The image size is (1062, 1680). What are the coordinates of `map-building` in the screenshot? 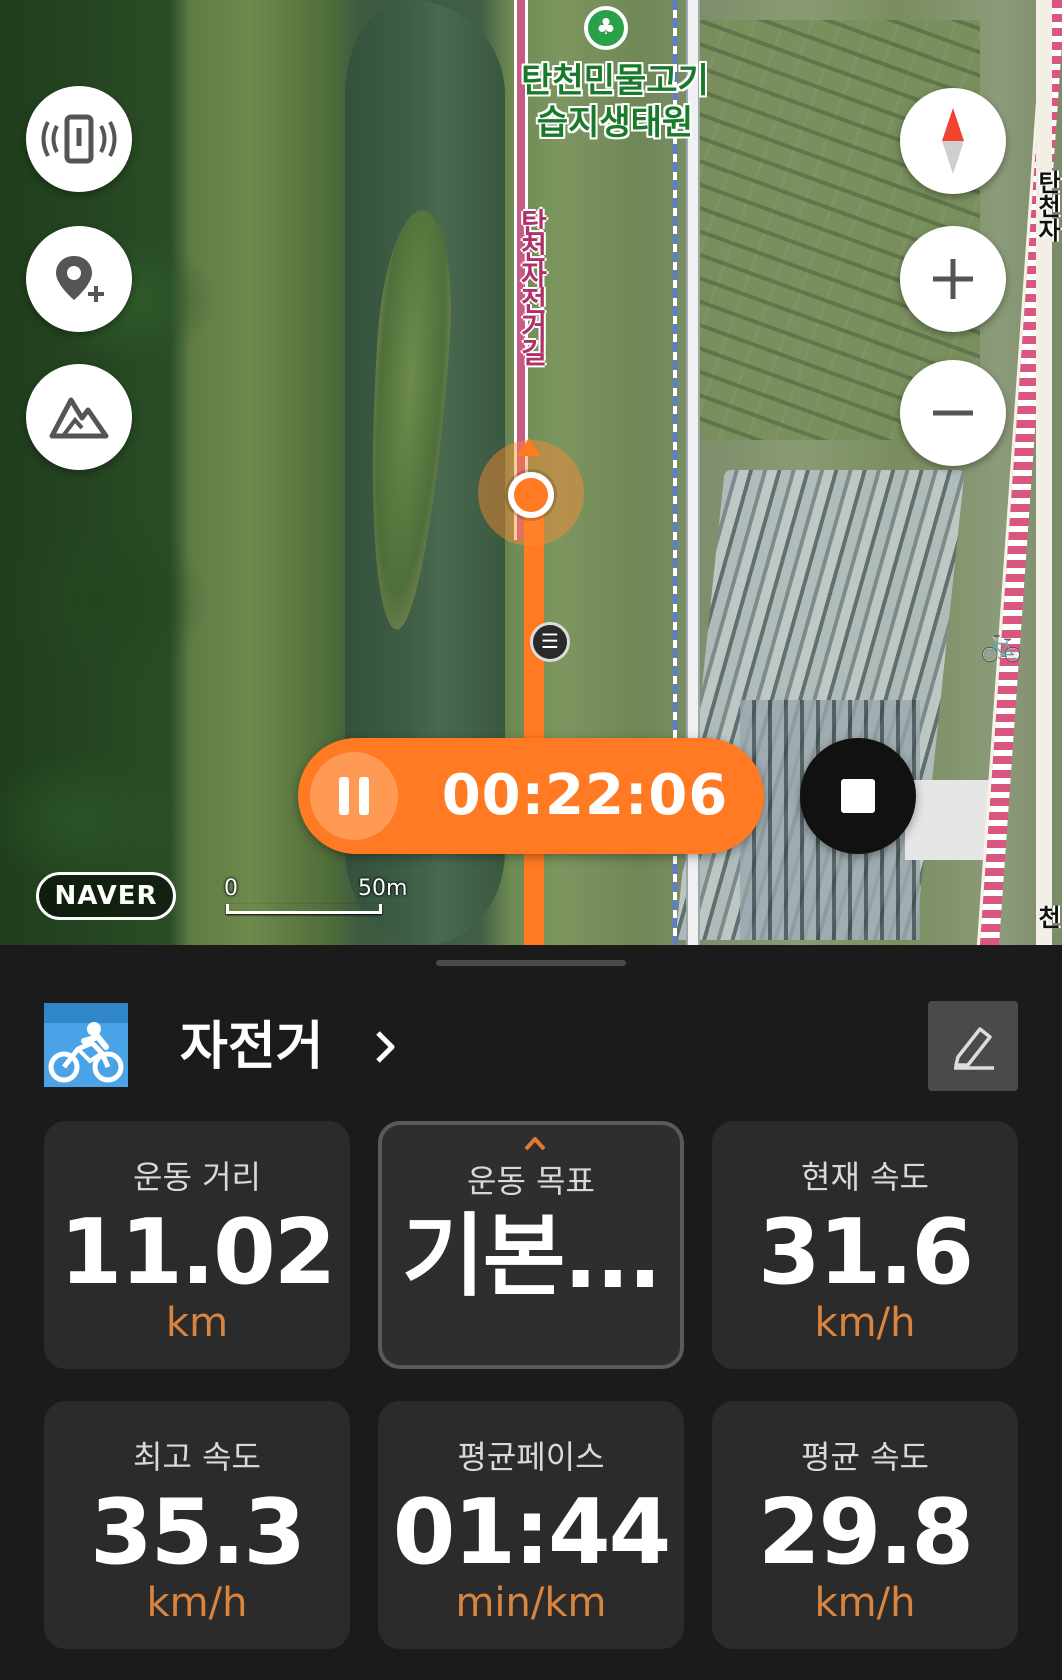 It's located at (950, 820).